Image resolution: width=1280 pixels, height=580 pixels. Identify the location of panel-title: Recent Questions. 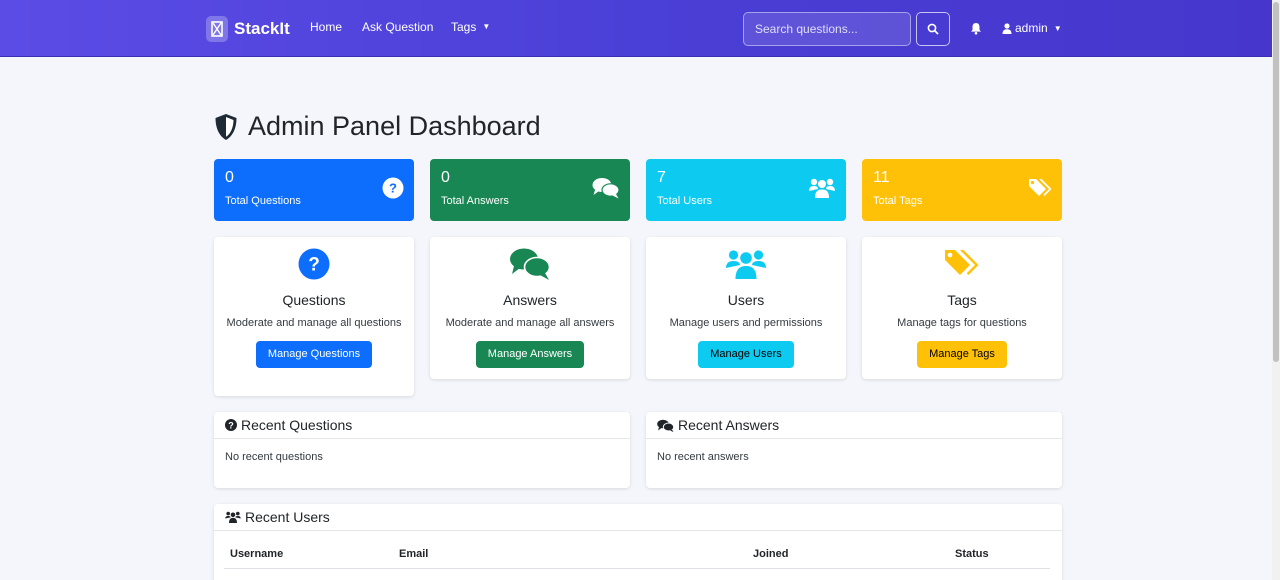
(297, 425).